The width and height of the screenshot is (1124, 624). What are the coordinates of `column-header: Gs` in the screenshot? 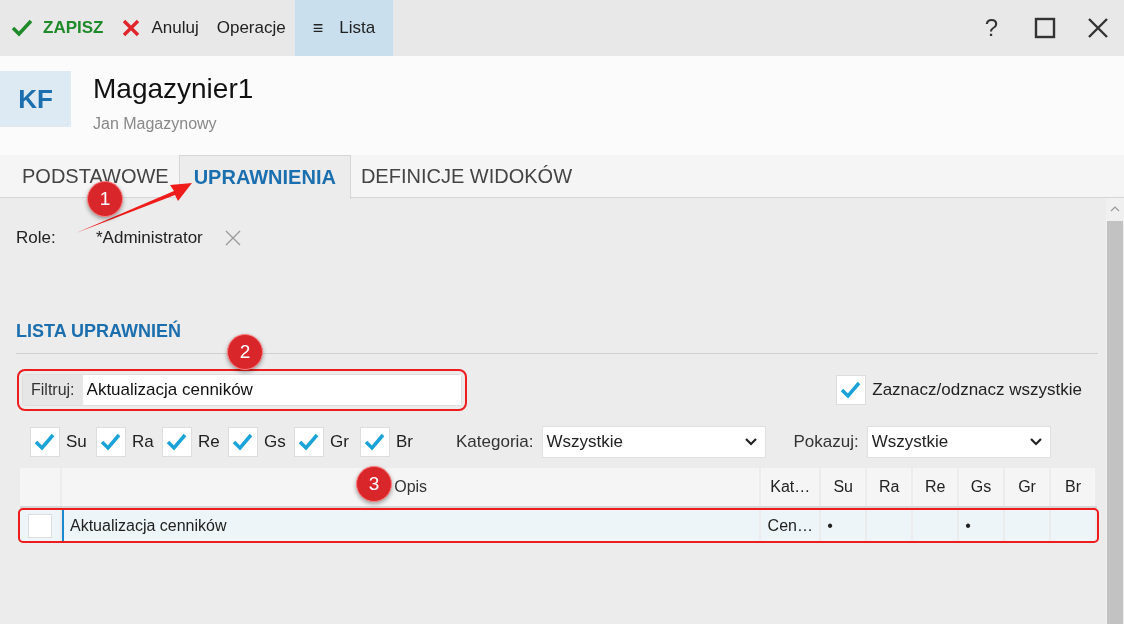 It's located at (982, 487).